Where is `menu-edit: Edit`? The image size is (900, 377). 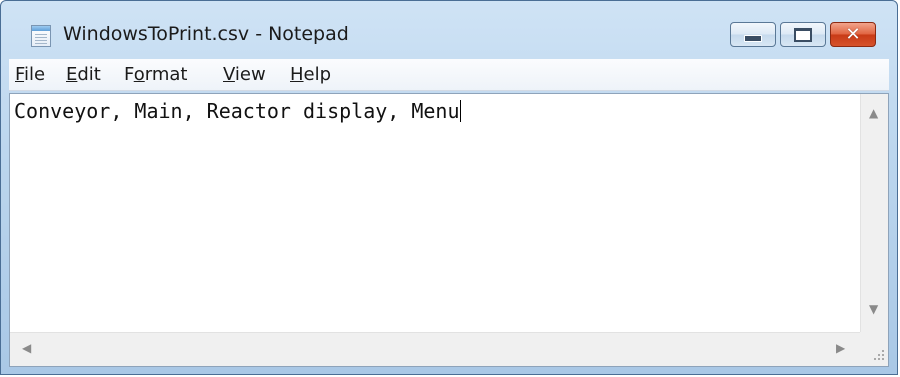 menu-edit: Edit is located at coordinates (83, 75).